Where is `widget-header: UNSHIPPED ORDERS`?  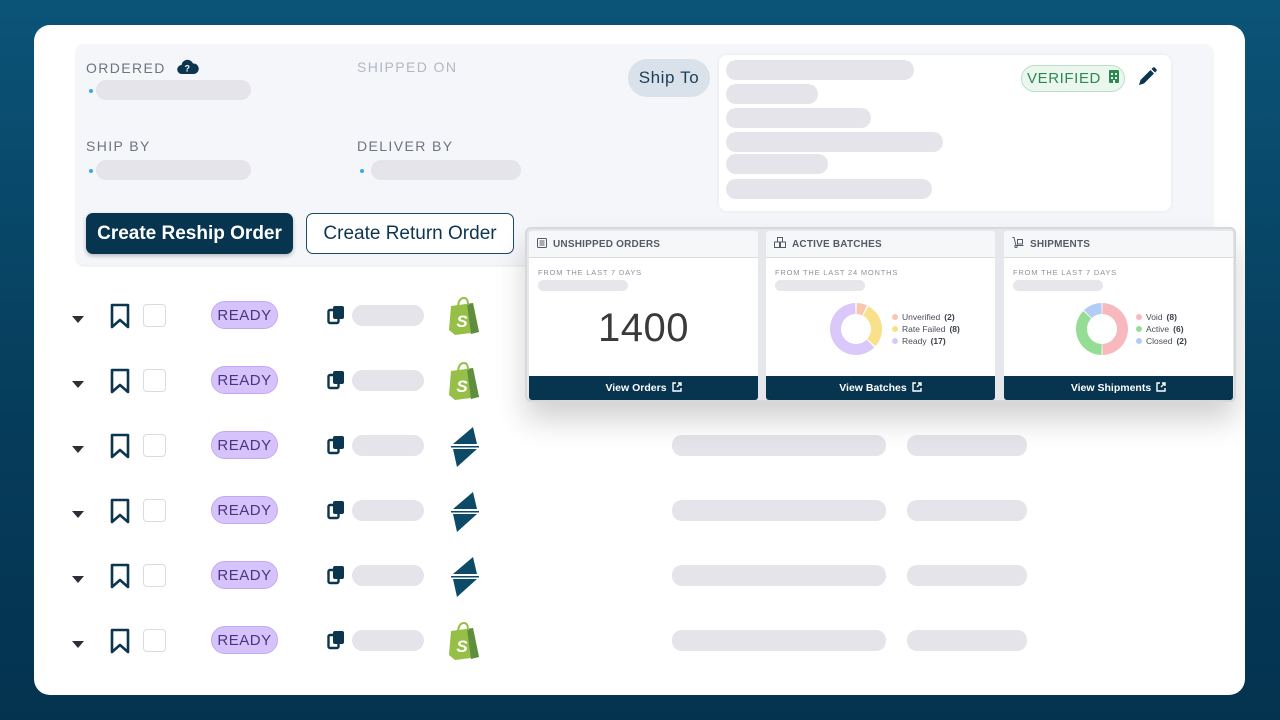
widget-header: UNSHIPPED ORDERS is located at coordinates (643, 244).